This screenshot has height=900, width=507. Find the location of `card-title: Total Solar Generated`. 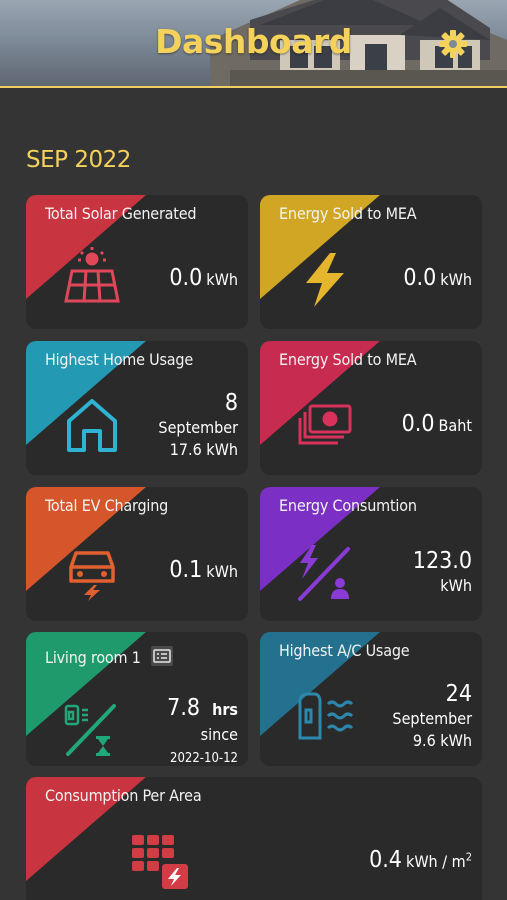

card-title: Total Solar Generated is located at coordinates (121, 213).